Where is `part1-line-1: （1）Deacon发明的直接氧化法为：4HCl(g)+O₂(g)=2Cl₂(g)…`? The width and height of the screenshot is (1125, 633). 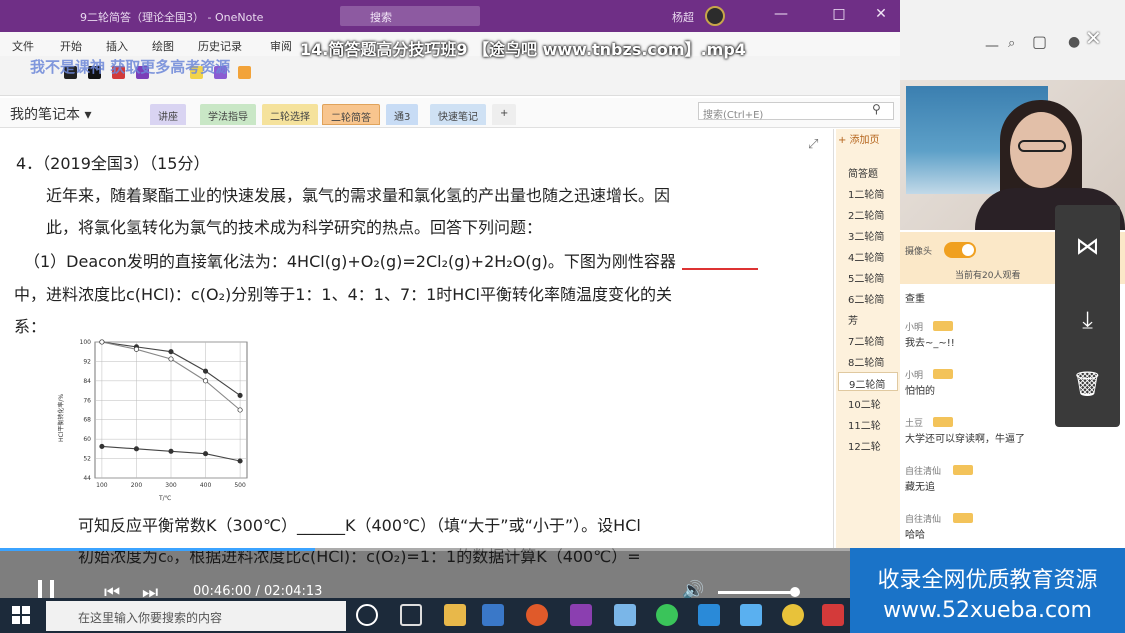
part1-line-1: （1）Deacon发明的直接氧化法为：4HCl(g)+O₂(g)=2Cl₂(g)… is located at coordinates (350, 261).